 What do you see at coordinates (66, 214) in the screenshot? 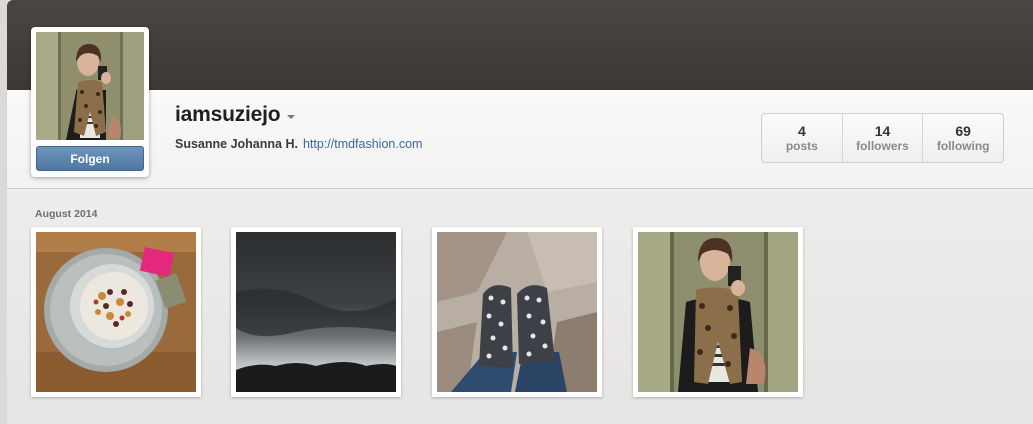
I see `section-date-label: August 2014` at bounding box center [66, 214].